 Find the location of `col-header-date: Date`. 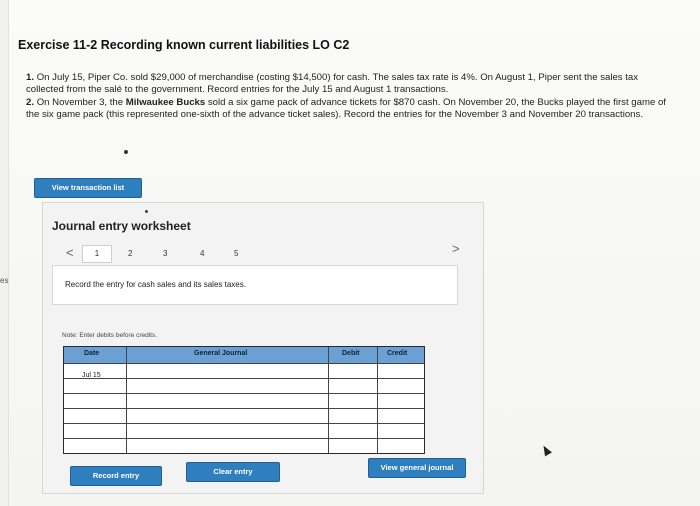

col-header-date: Date is located at coordinates (92, 353).